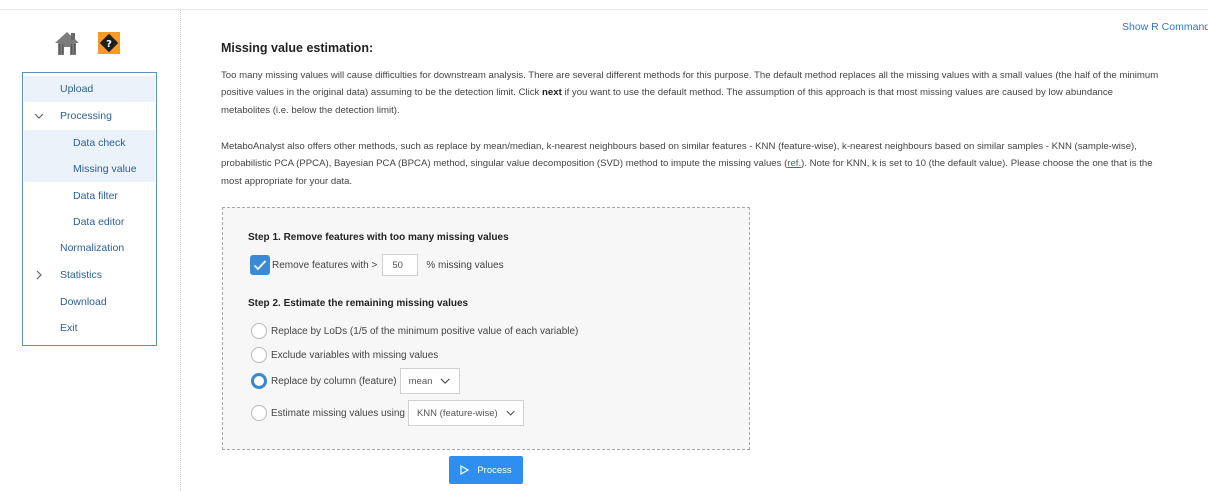 This screenshot has height=491, width=1208. What do you see at coordinates (457, 413) in the screenshot?
I see `knn-method-value: KNN (feature-wise)` at bounding box center [457, 413].